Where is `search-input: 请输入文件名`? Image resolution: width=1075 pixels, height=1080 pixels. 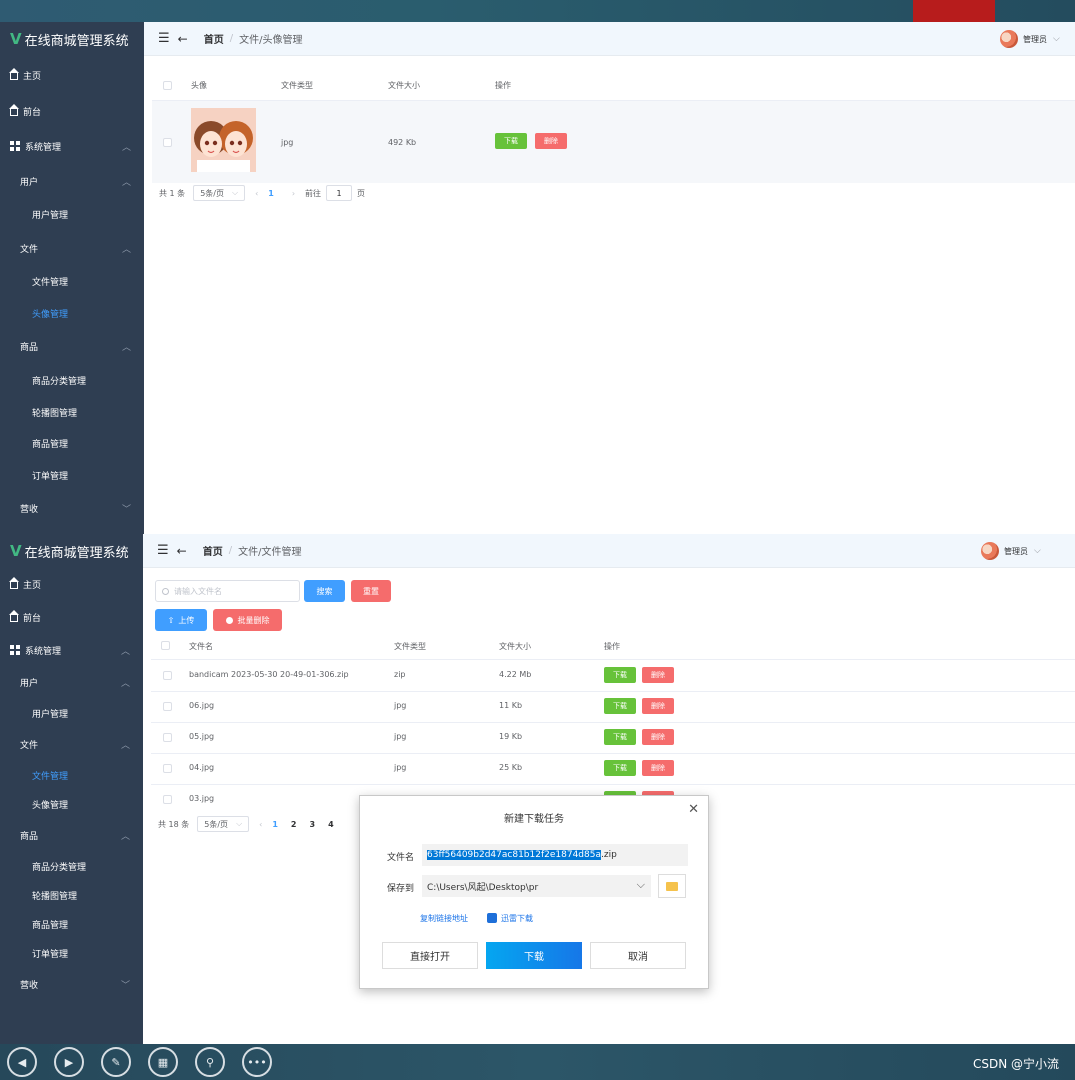 search-input: 请输入文件名 is located at coordinates (227, 591).